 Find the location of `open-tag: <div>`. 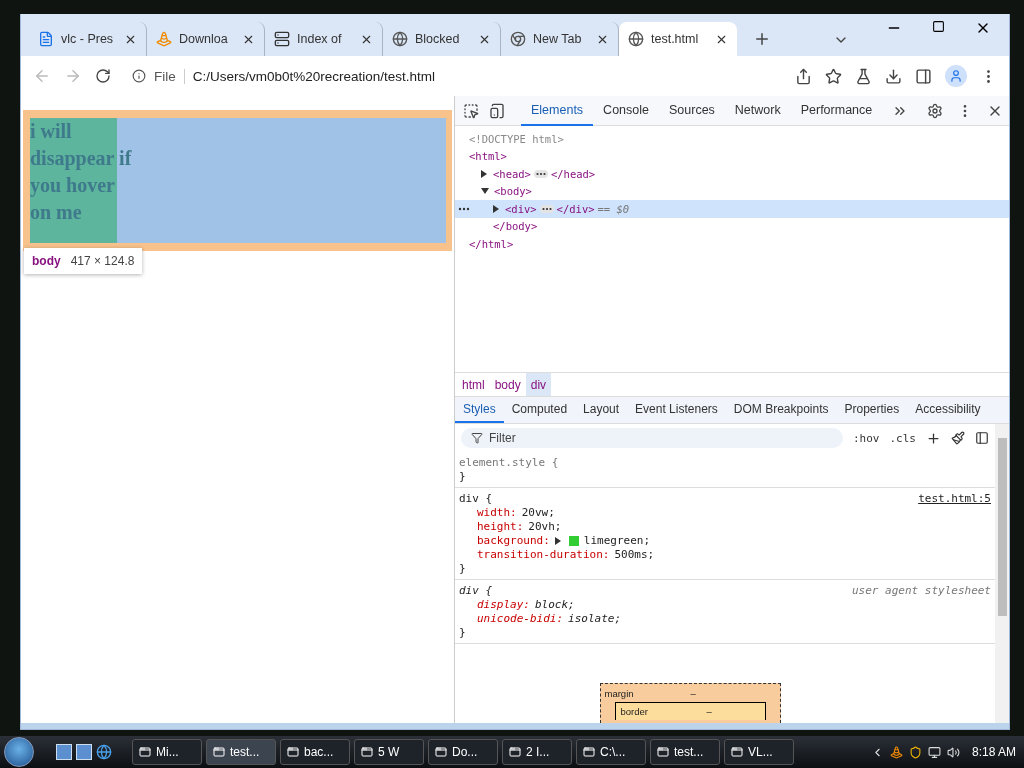

open-tag: <div> is located at coordinates (521, 208).